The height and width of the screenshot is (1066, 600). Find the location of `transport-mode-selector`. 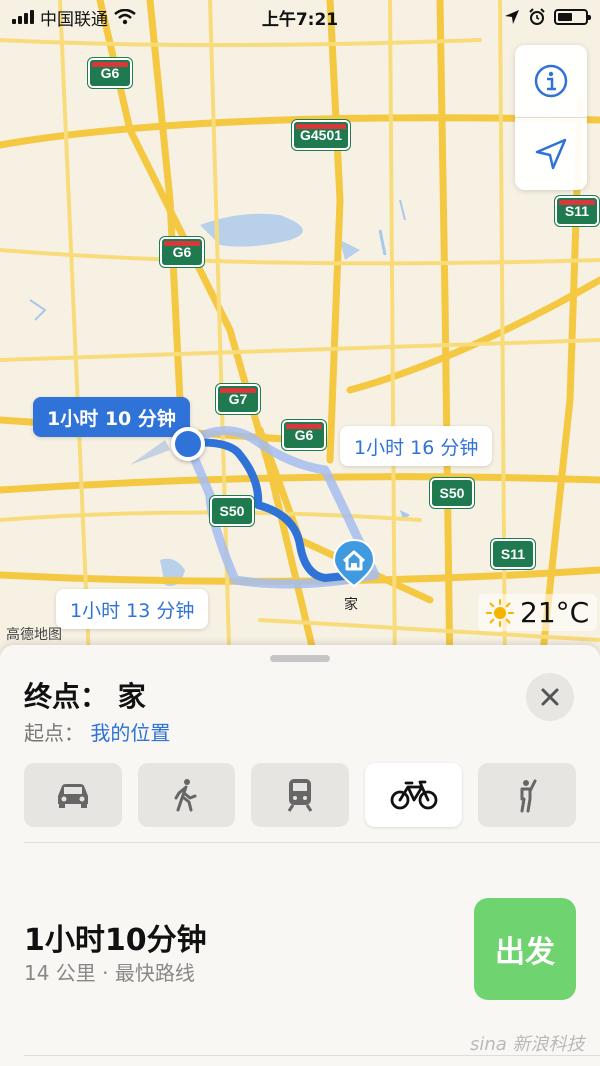

transport-mode-selector is located at coordinates (300, 795).